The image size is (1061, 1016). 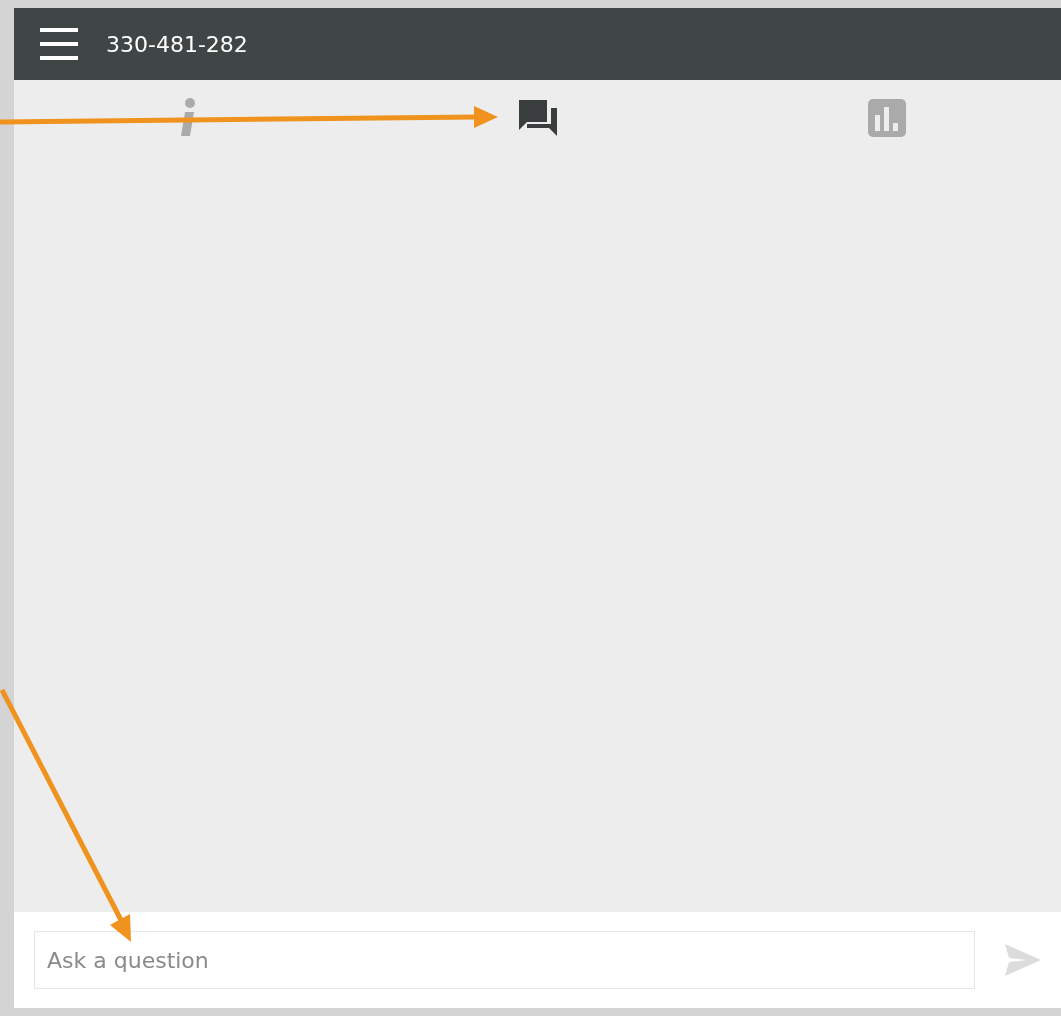 I want to click on send-icon, so click(x=1023, y=960).